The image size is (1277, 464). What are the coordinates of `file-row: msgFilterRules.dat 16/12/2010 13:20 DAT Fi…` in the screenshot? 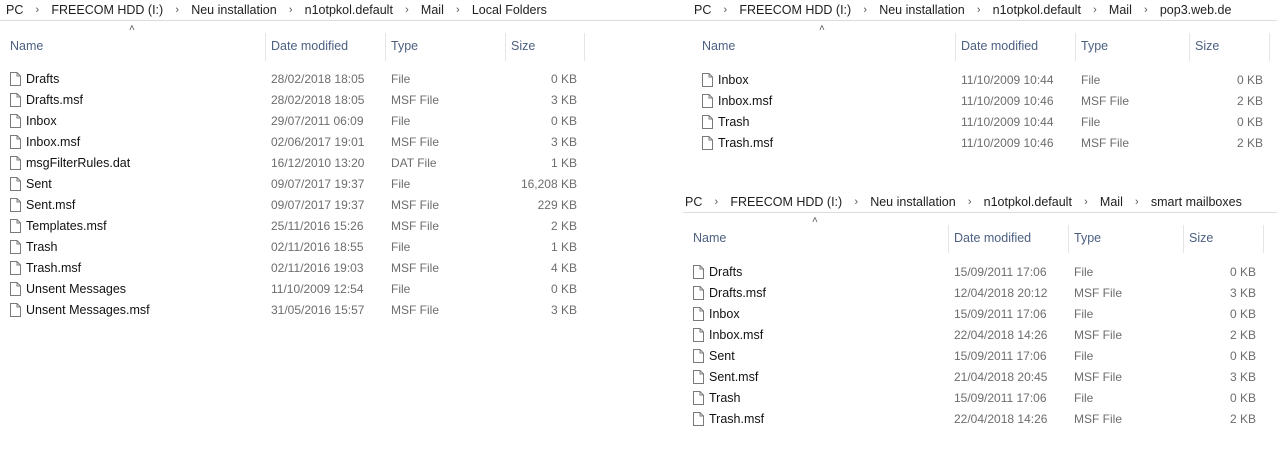 It's located at (346, 163).